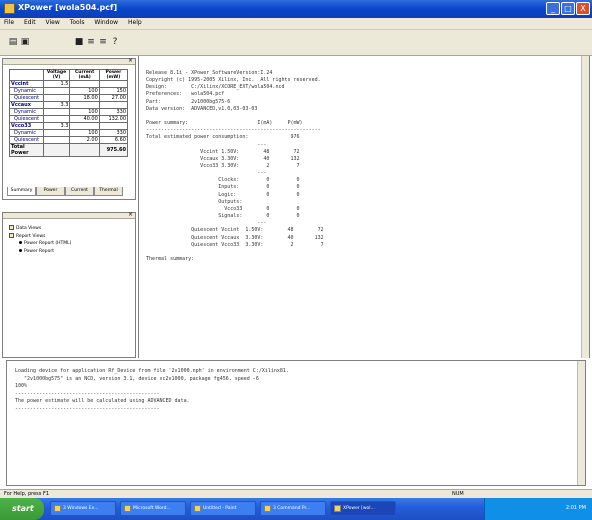 The height and width of the screenshot is (520, 592). Describe the element at coordinates (79, 42) in the screenshot. I see `bold-icon: ■` at that location.